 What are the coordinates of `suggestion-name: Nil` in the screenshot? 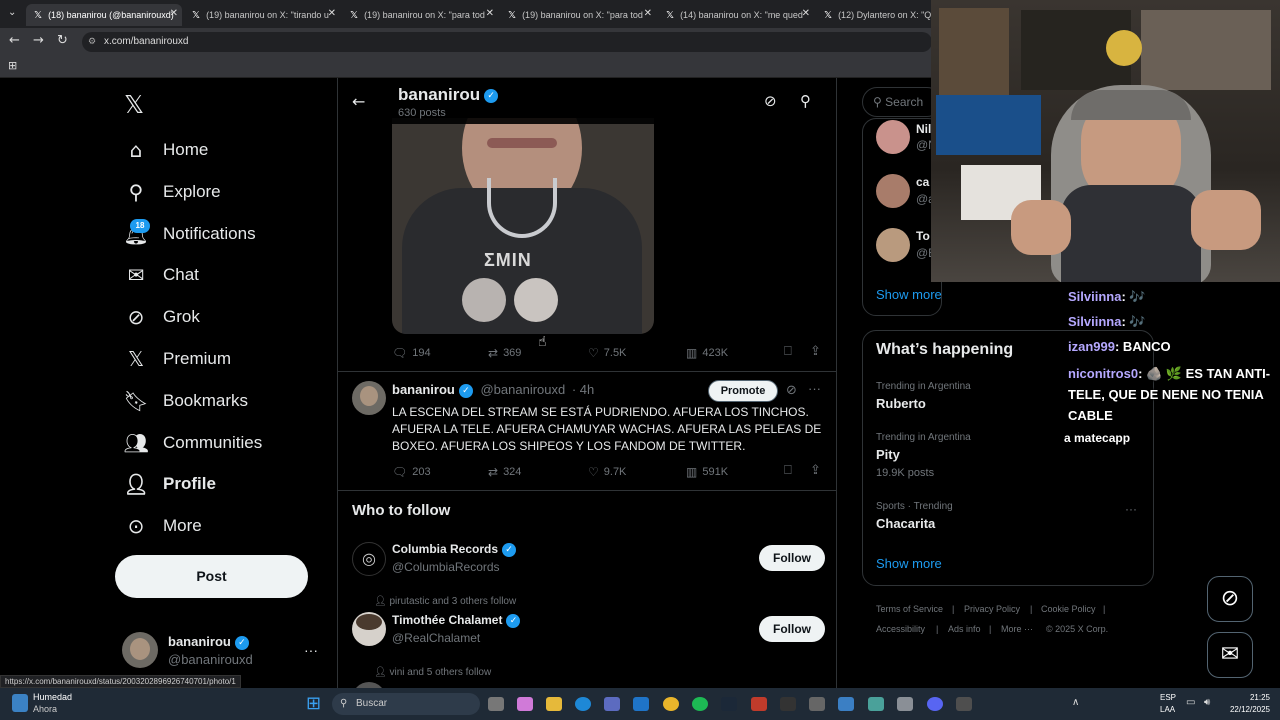 It's located at (923, 129).